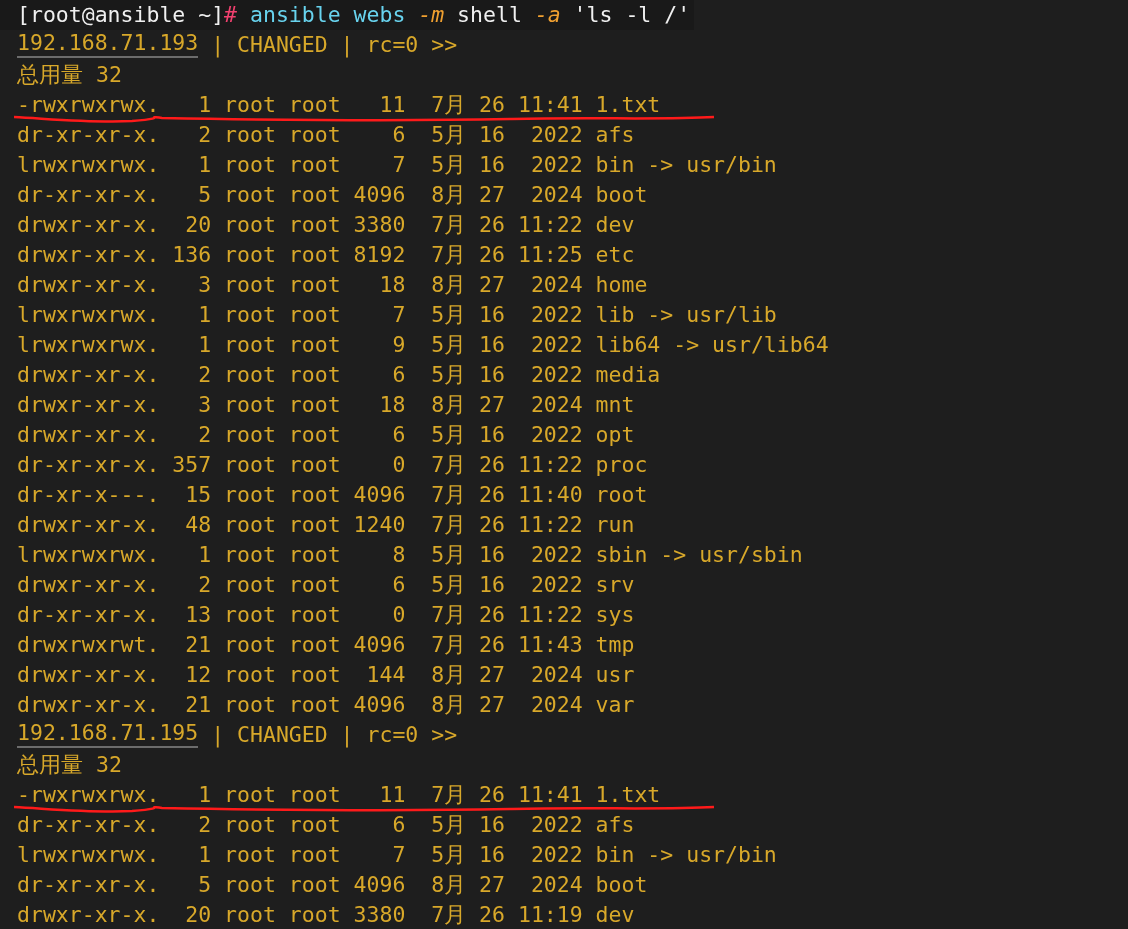 Image resolution: width=1128 pixels, height=929 pixels. I want to click on output-line: drwxr-xr-x. 12 root root 144 8月 27 2024 usr, so click(326, 675).